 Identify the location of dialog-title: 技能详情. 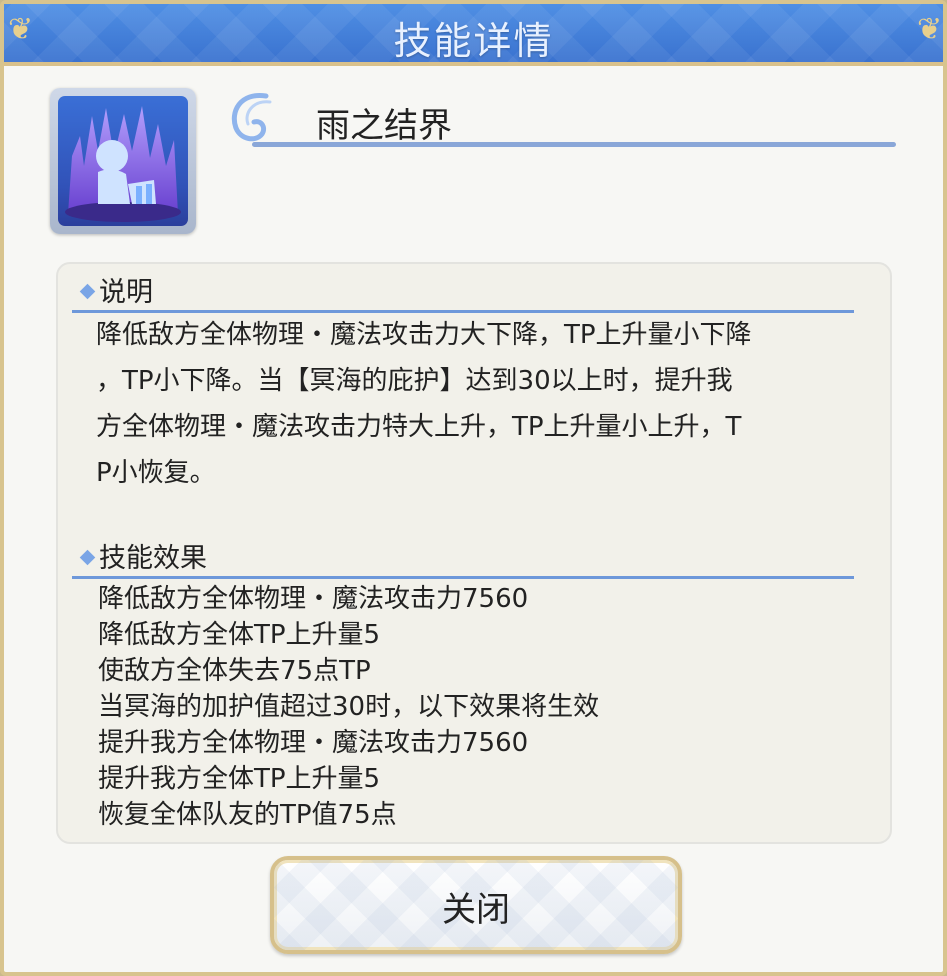
(473, 41).